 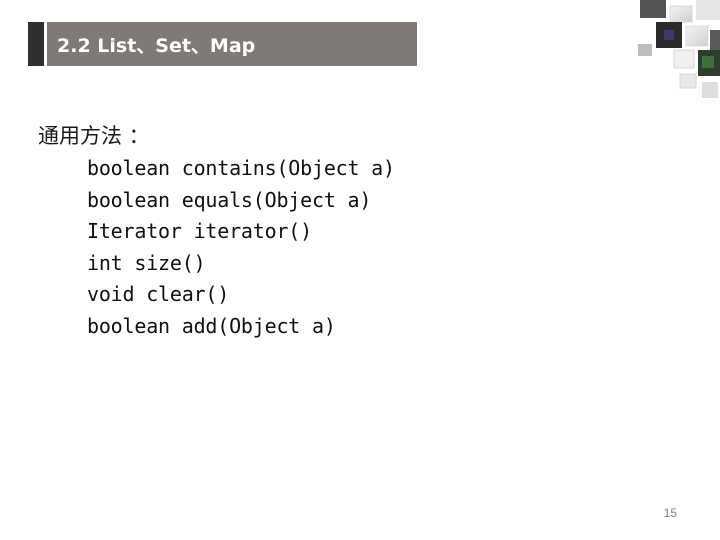 What do you see at coordinates (36, 44) in the screenshot?
I see `title-accent-bar` at bounding box center [36, 44].